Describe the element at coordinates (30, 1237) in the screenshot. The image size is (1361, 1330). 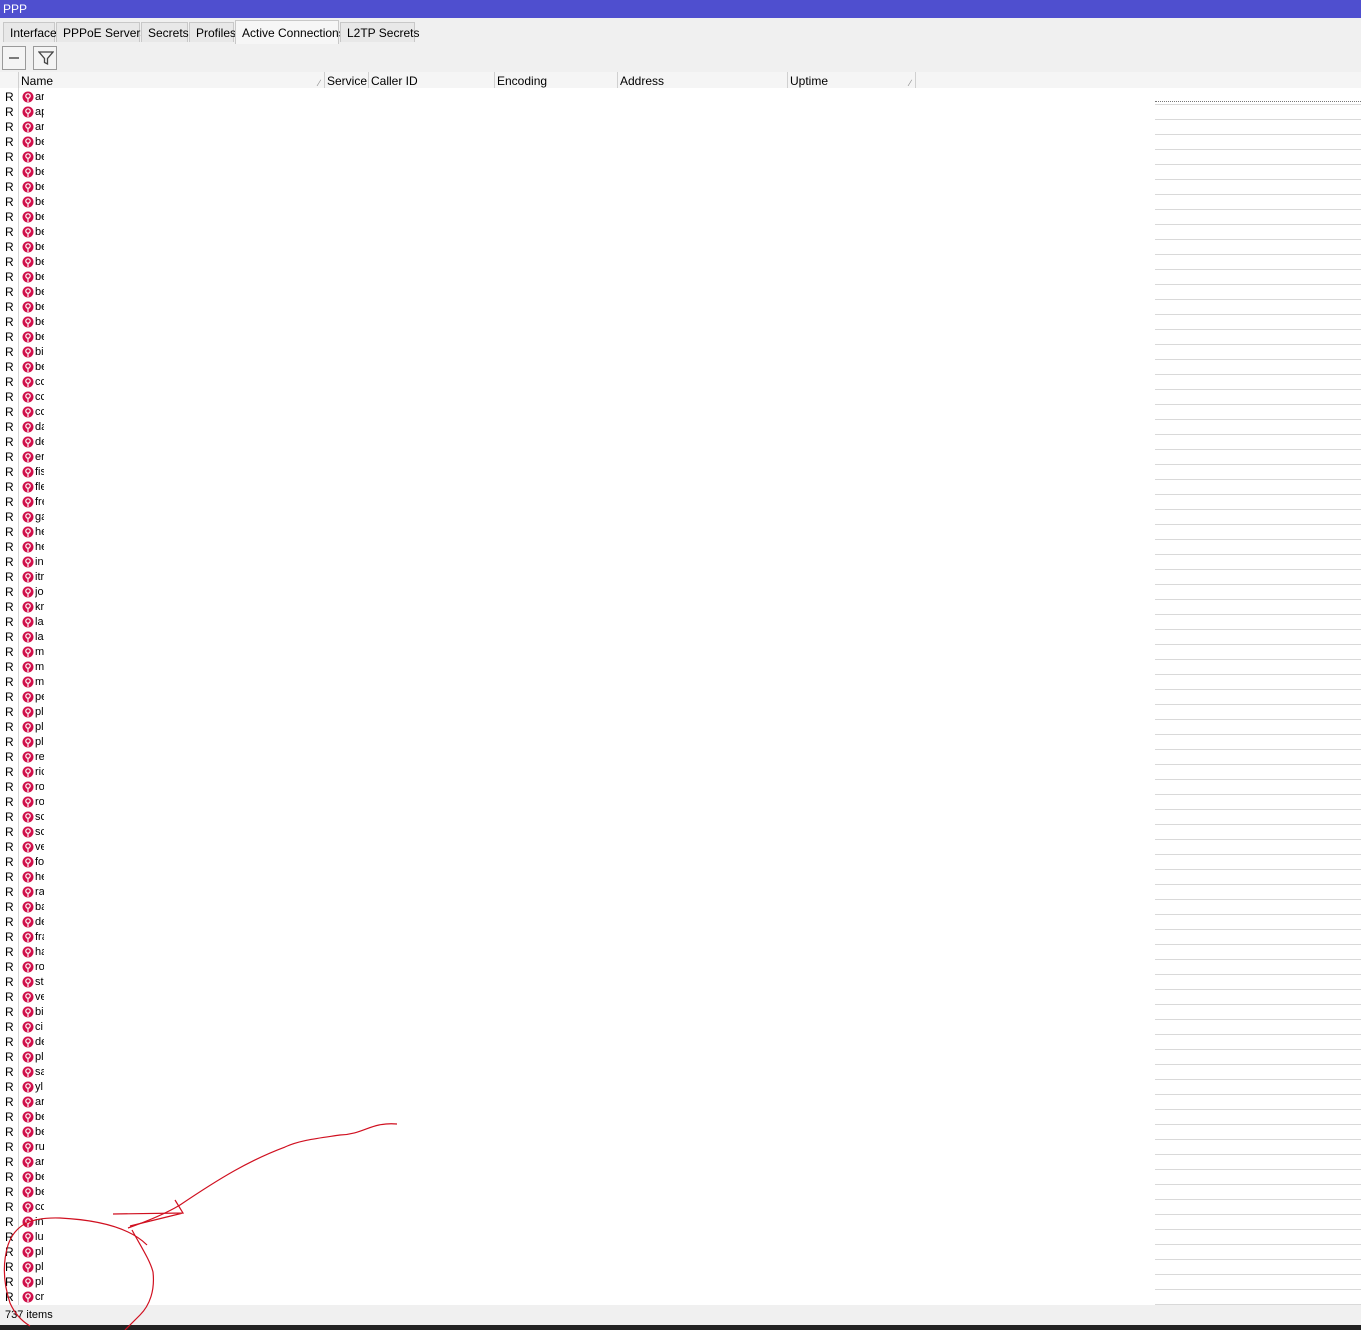
I see `table-row: Rlu` at that location.